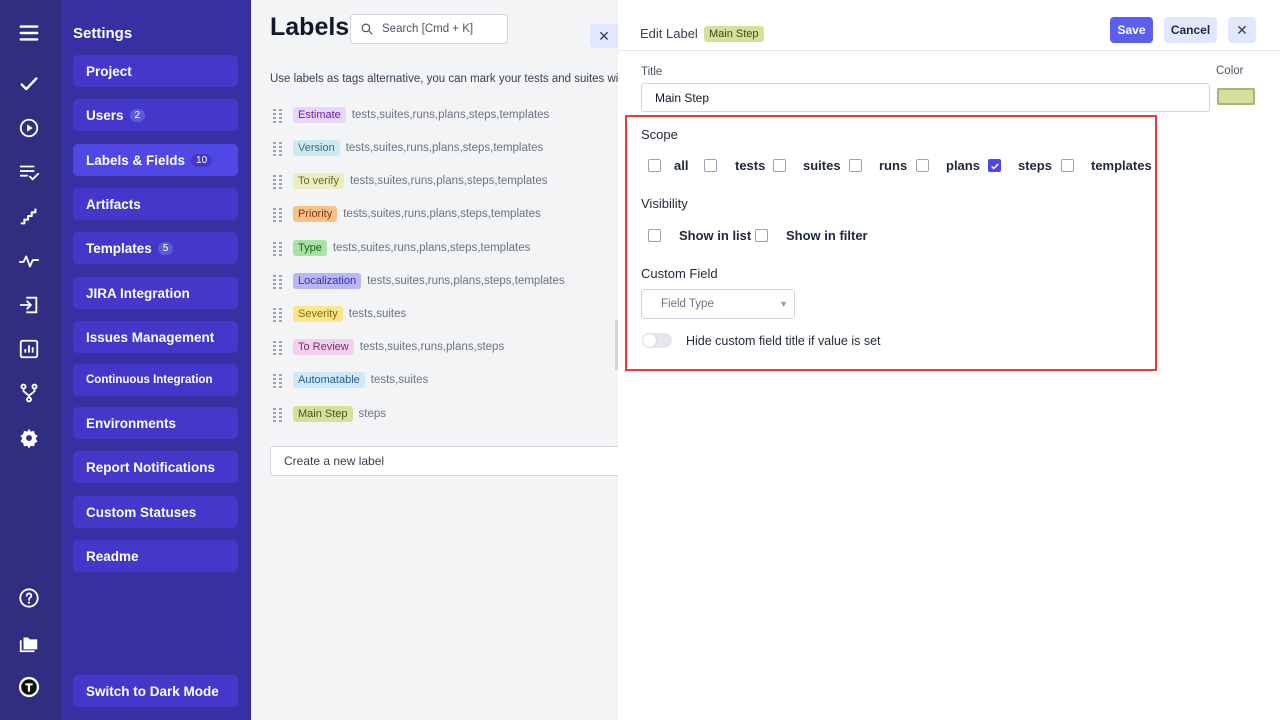 This screenshot has width=1280, height=720. I want to click on scope-option-suites: suites, so click(807, 165).